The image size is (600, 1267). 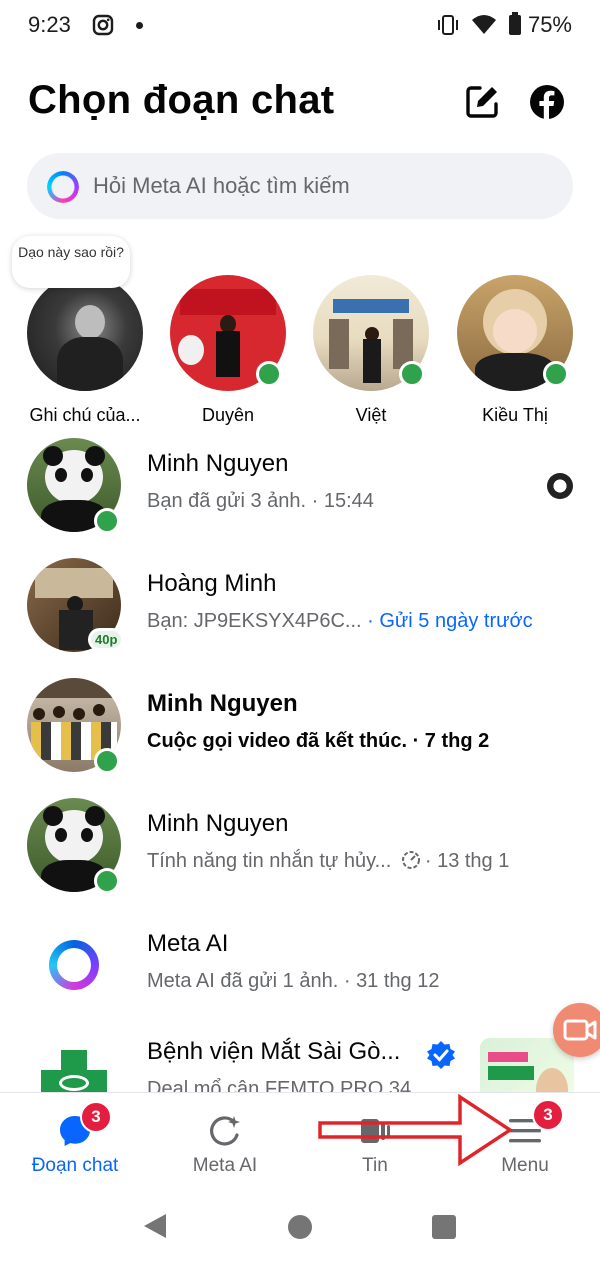 What do you see at coordinates (228, 350) in the screenshot?
I see `story-item-duyen: Duyên` at bounding box center [228, 350].